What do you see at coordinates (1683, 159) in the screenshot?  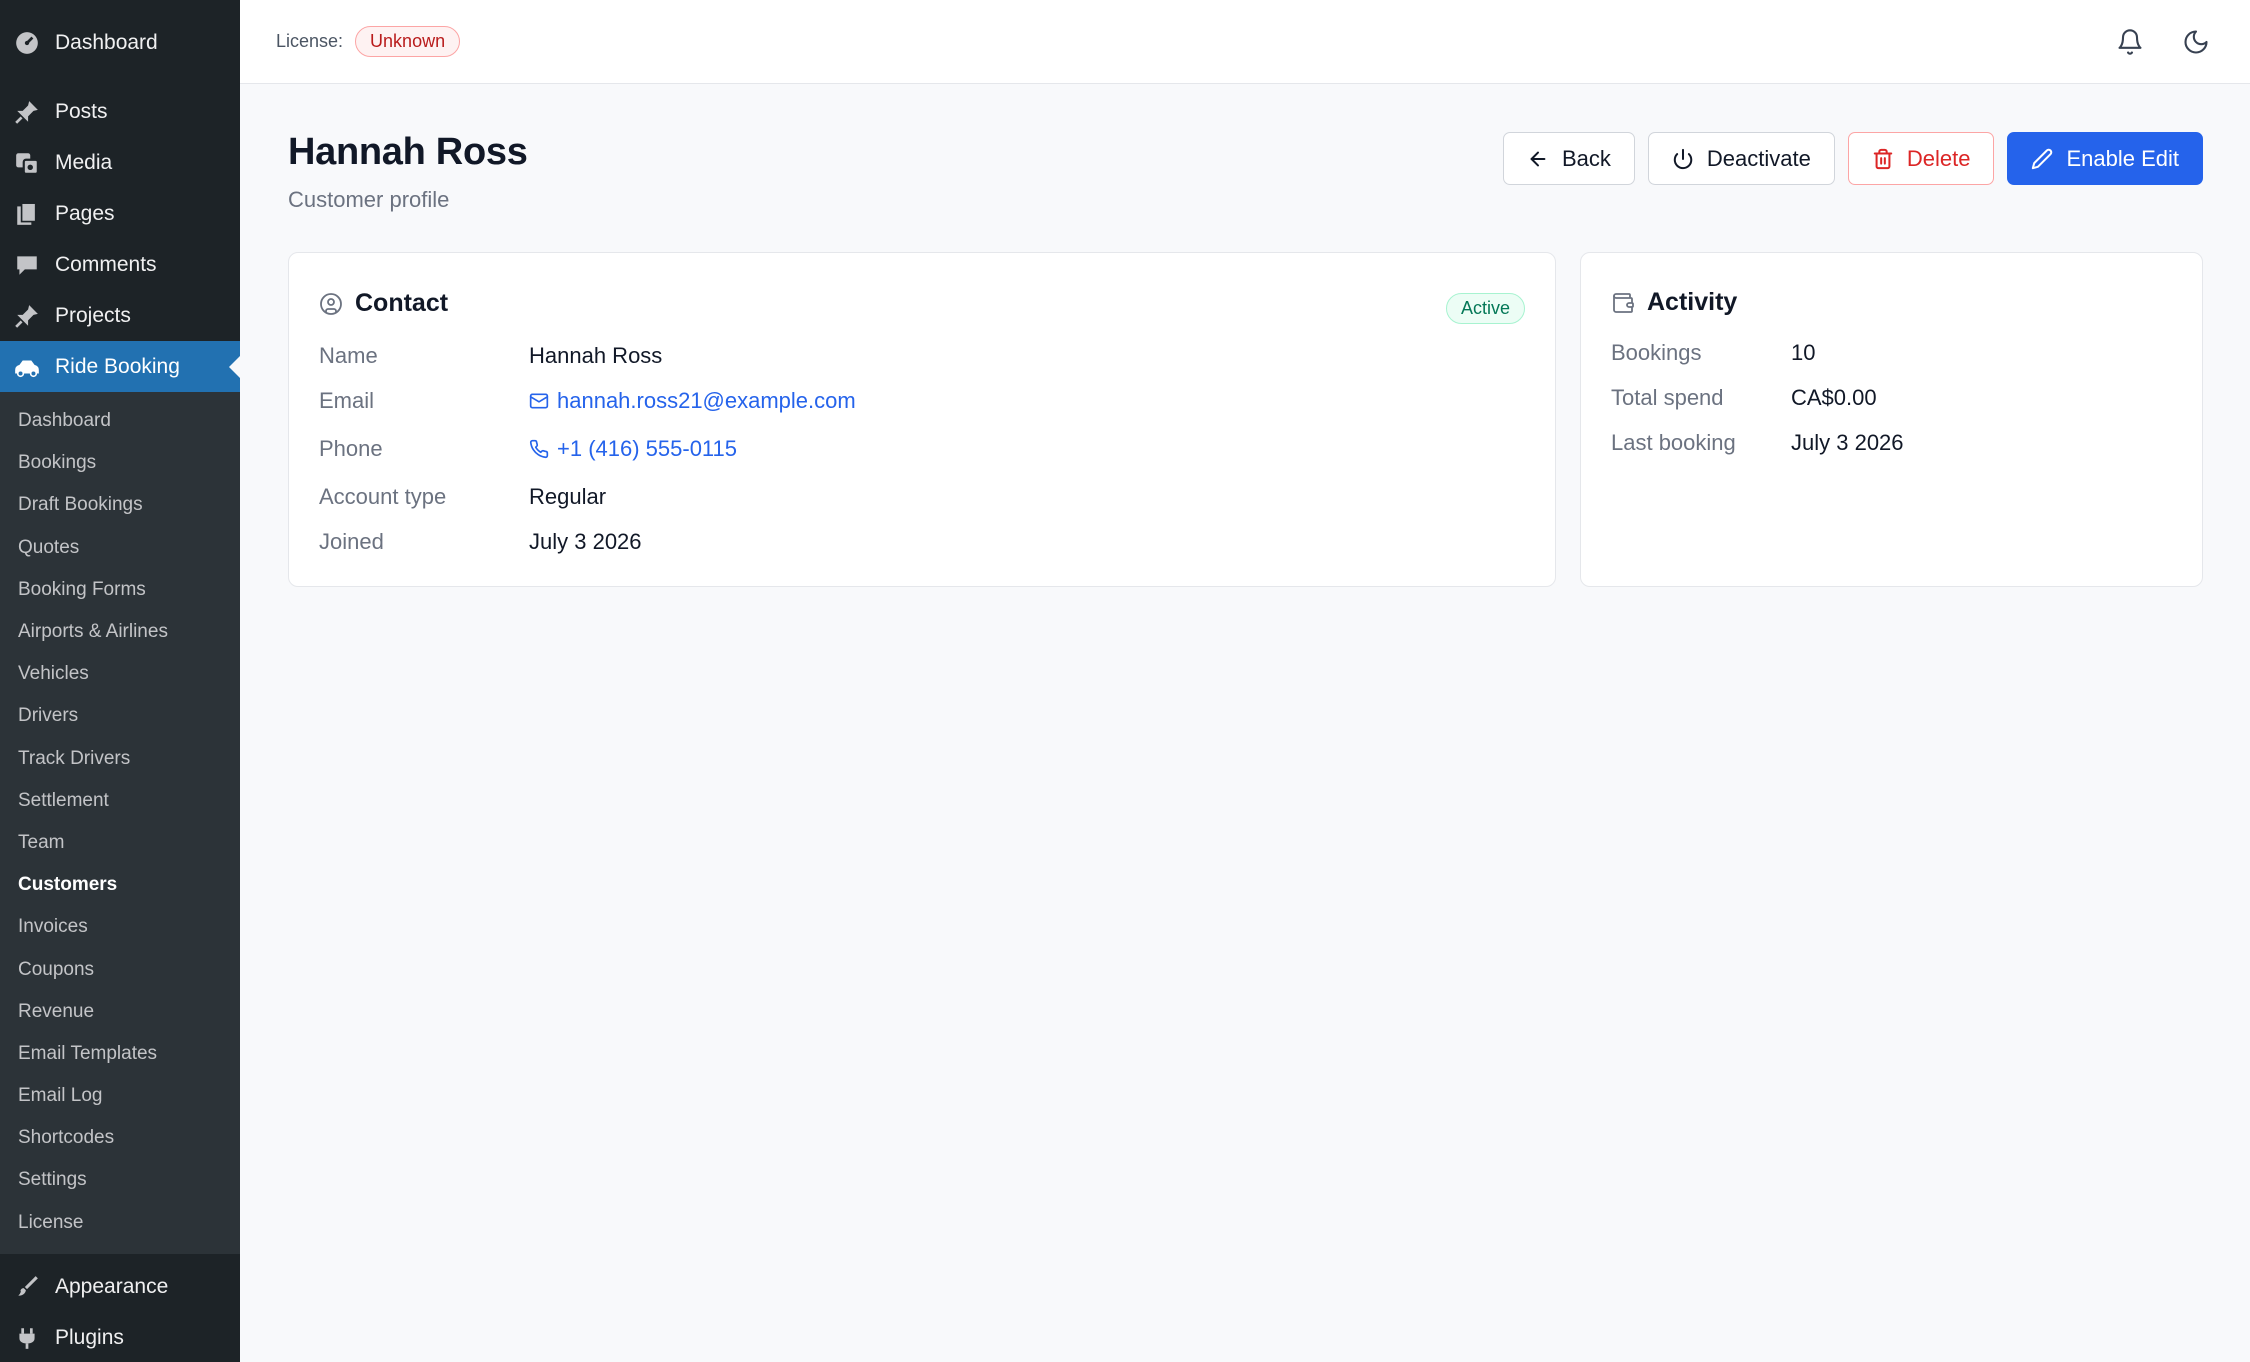 I see `power-icon` at bounding box center [1683, 159].